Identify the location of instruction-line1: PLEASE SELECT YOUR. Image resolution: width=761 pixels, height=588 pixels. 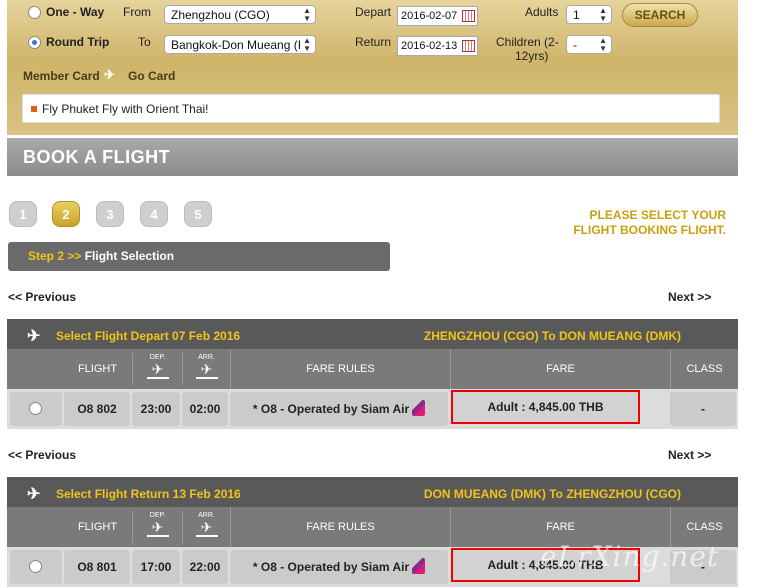
(657, 215).